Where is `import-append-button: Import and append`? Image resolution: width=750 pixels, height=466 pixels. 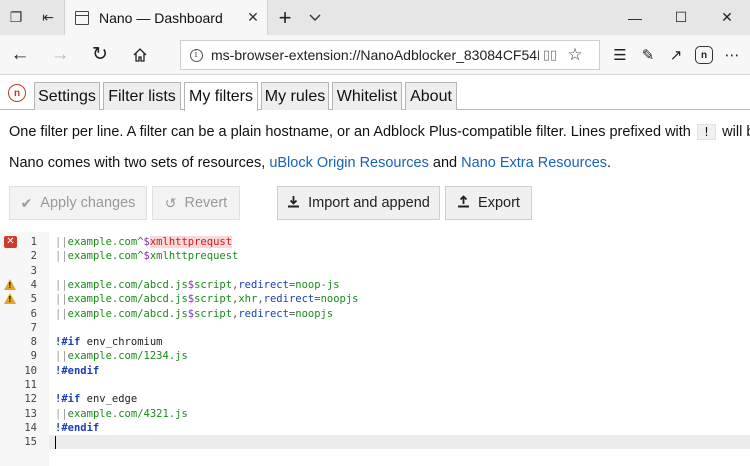
import-append-button: Import and append is located at coordinates (358, 203).